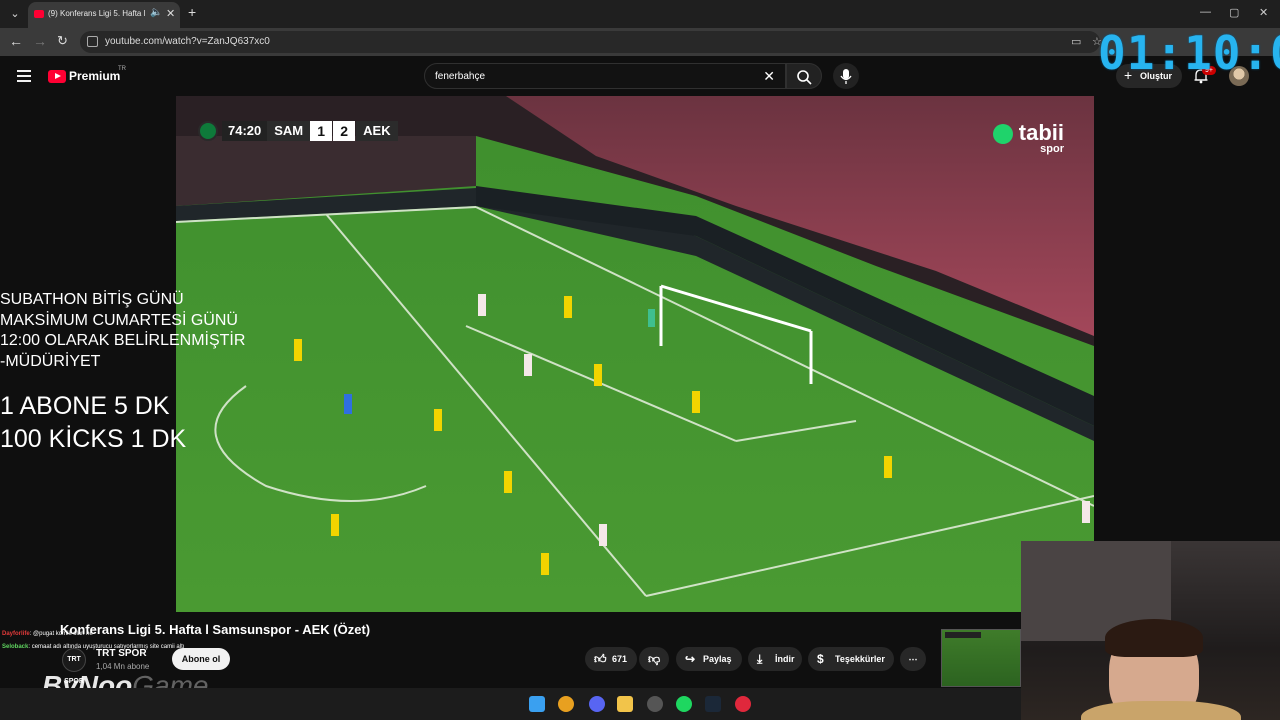 Image resolution: width=1280 pixels, height=720 pixels. What do you see at coordinates (566, 704) in the screenshot?
I see `chrome-icon` at bounding box center [566, 704].